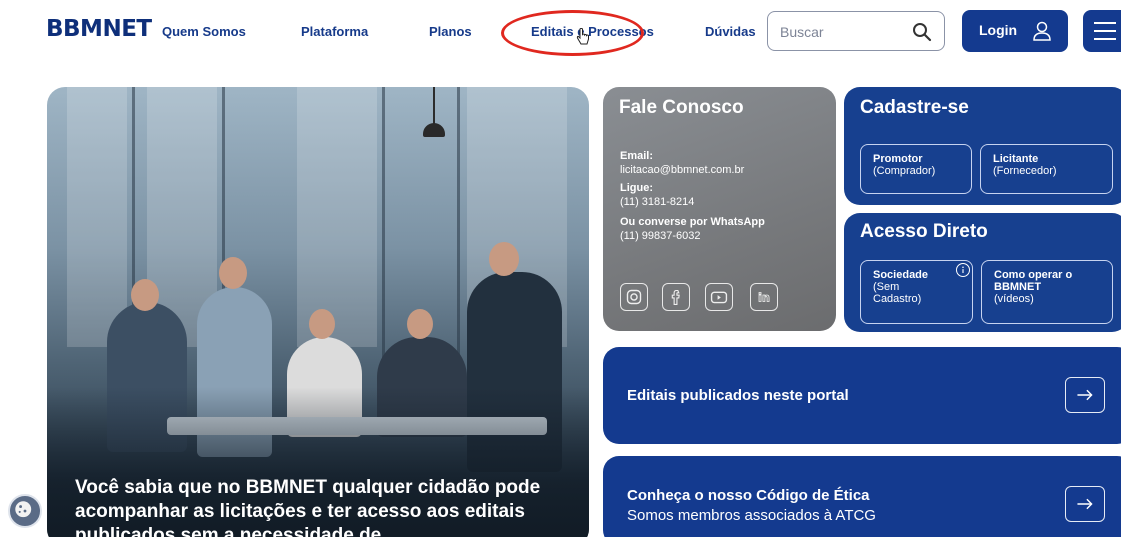  Describe the element at coordinates (1042, 31) in the screenshot. I see `user-icon` at that location.